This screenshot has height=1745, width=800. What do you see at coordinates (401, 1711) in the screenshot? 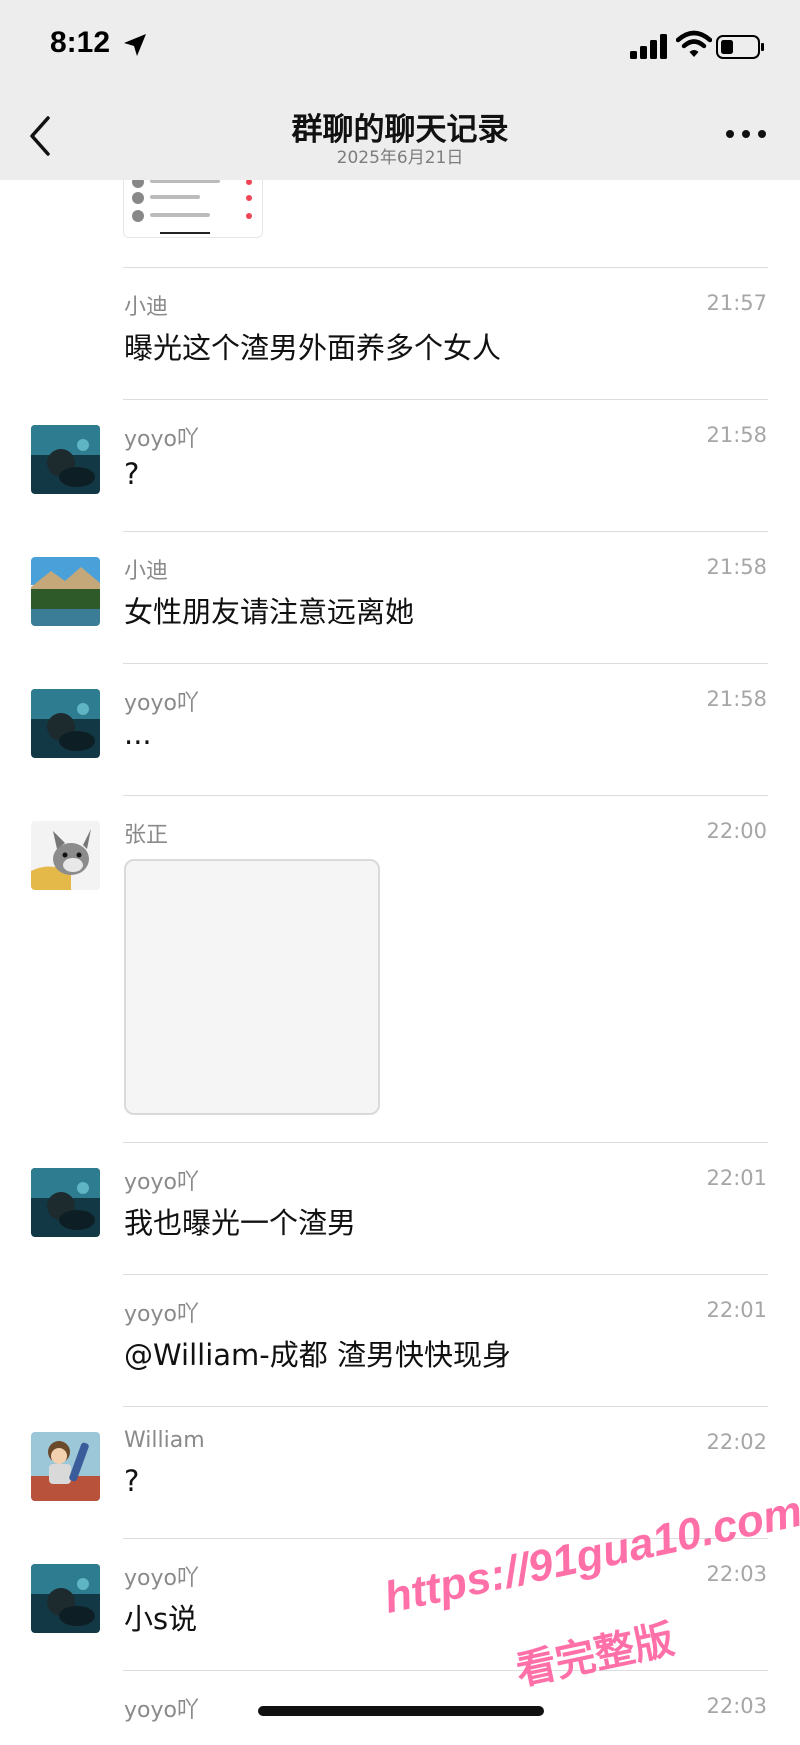
I see `home-indicator` at bounding box center [401, 1711].